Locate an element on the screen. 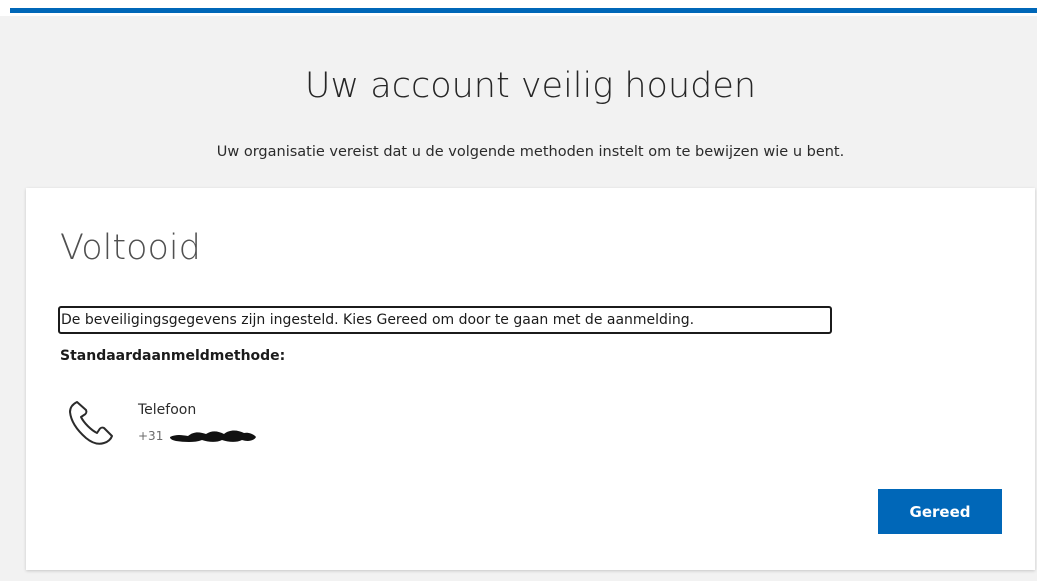  card-title: Voltooid is located at coordinates (130, 248).